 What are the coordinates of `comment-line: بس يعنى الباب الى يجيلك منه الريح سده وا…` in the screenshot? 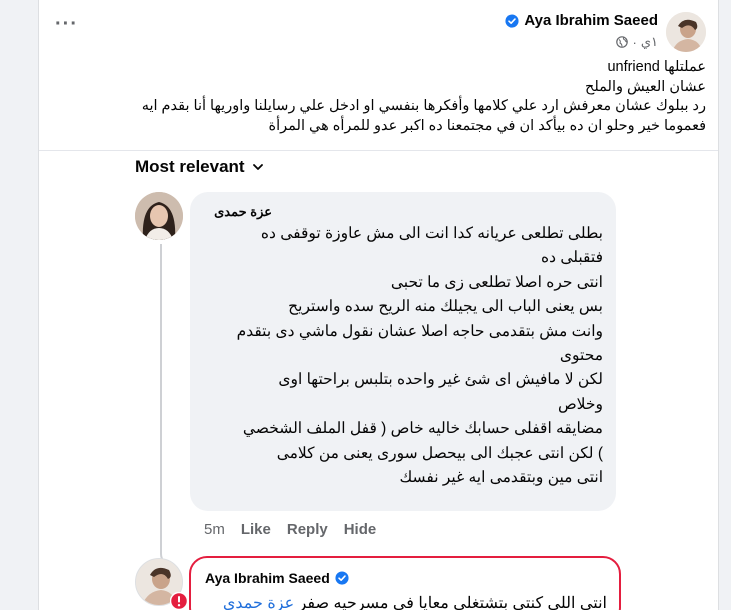 It's located at (445, 307).